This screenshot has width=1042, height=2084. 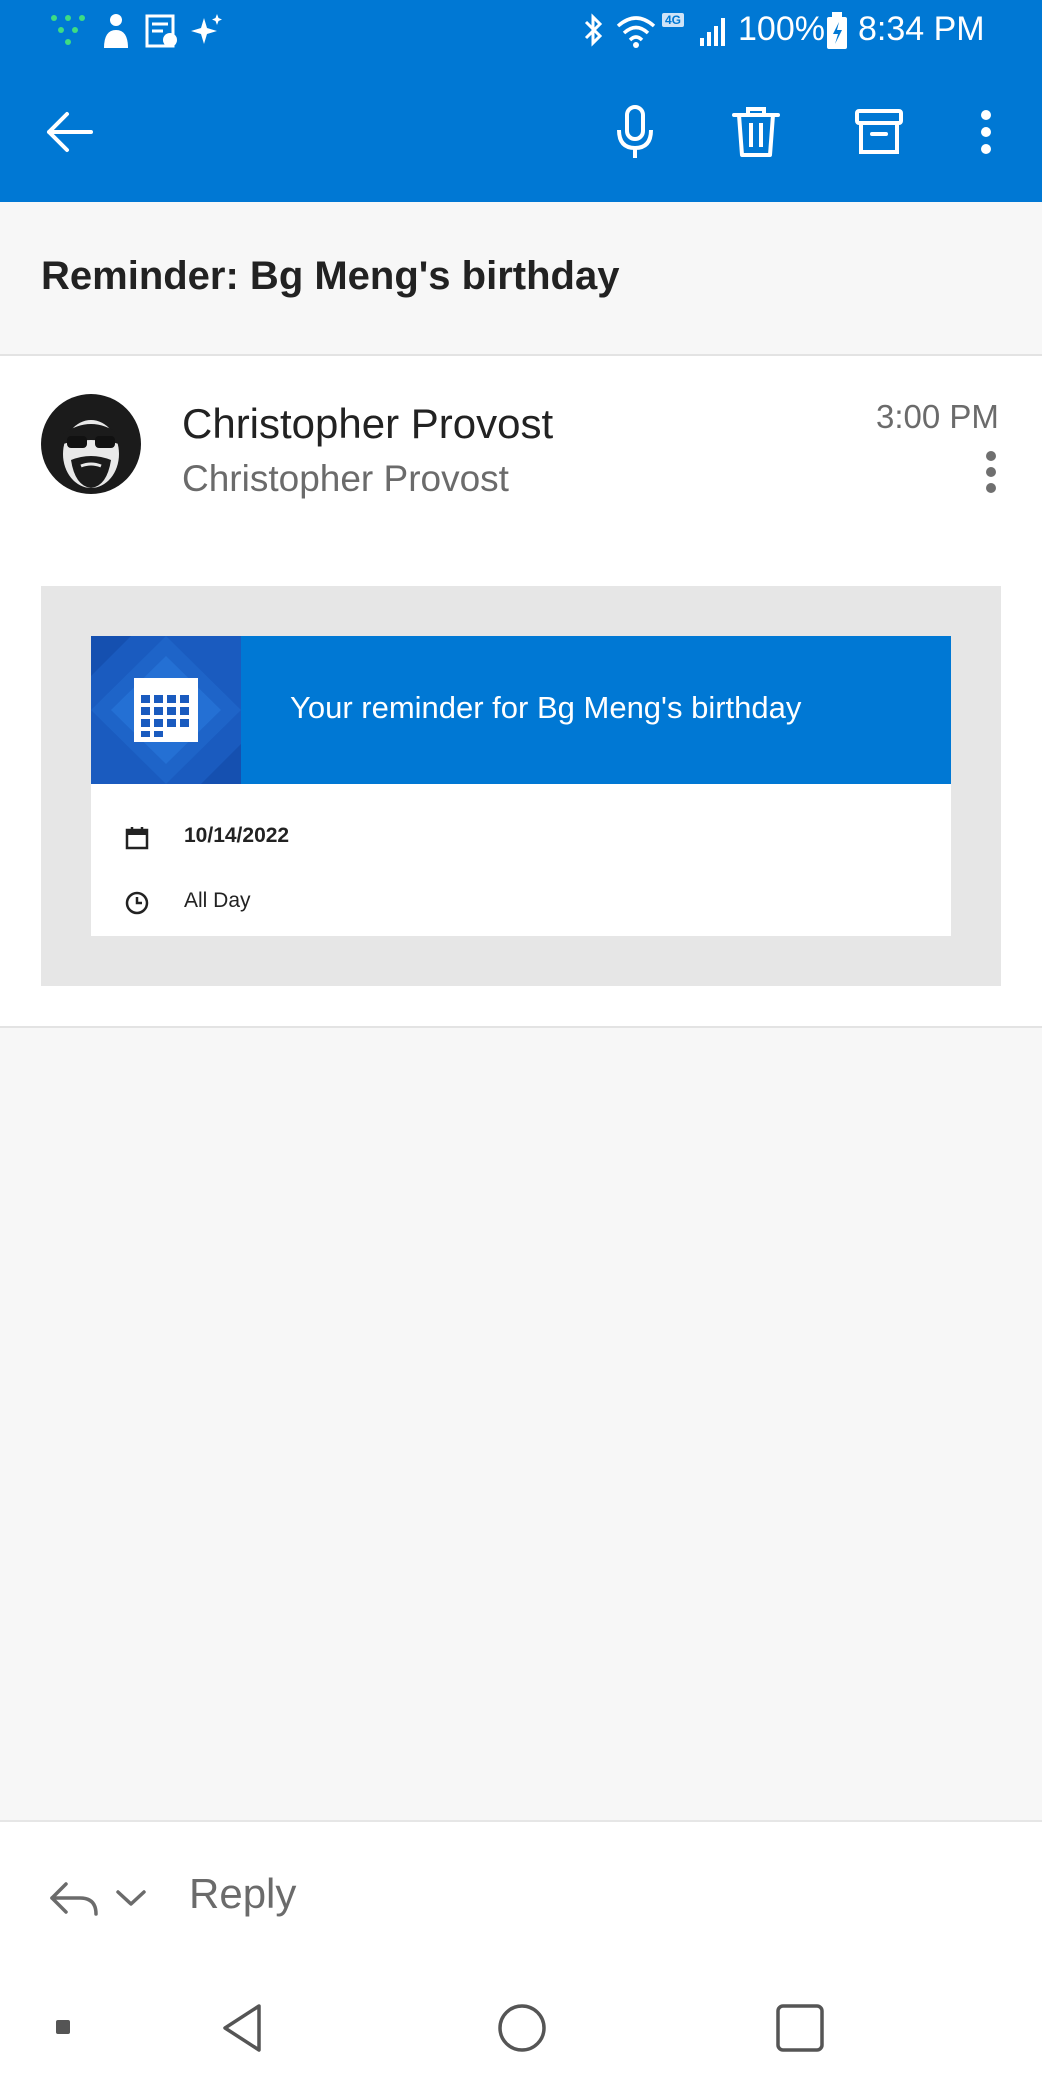 I want to click on nav-home-button, so click(x=522, y=2028).